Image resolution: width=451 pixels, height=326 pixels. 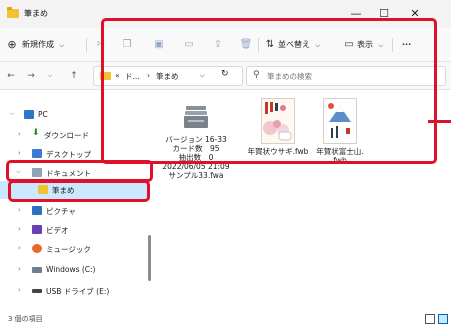 I want to click on close-button: ✕, so click(x=415, y=14).